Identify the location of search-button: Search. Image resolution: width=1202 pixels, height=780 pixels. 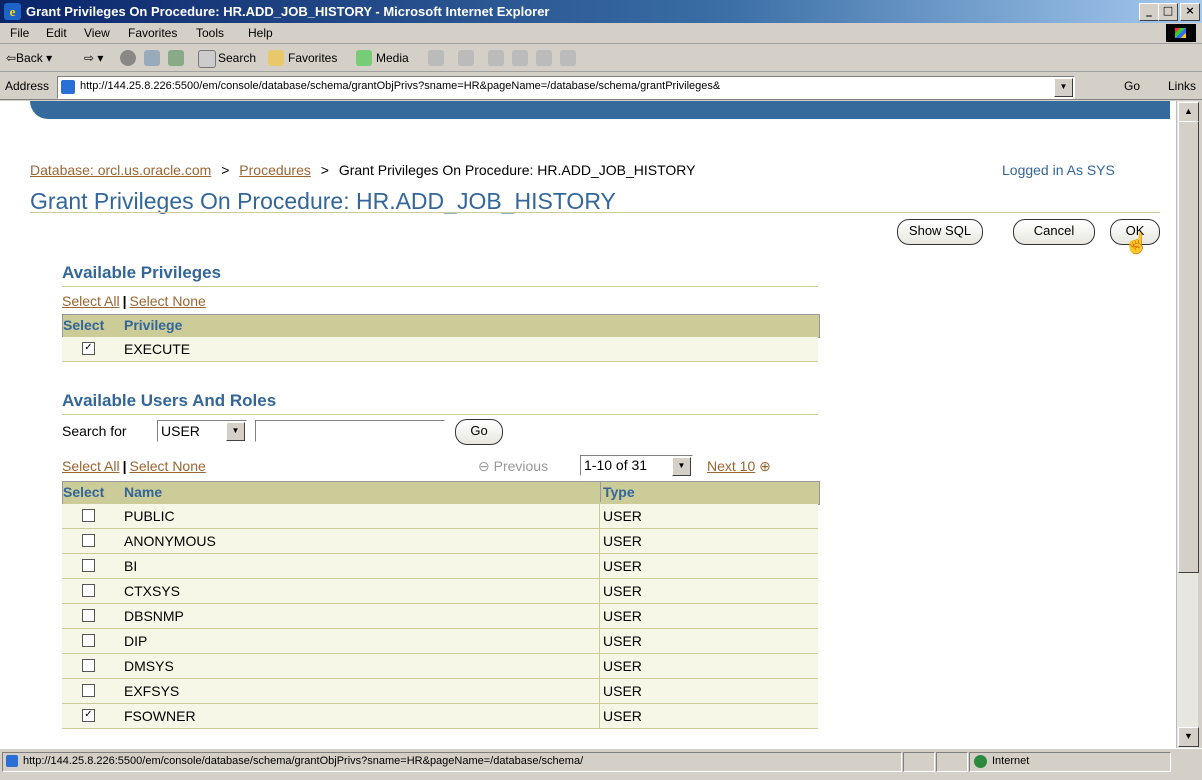
(237, 58).